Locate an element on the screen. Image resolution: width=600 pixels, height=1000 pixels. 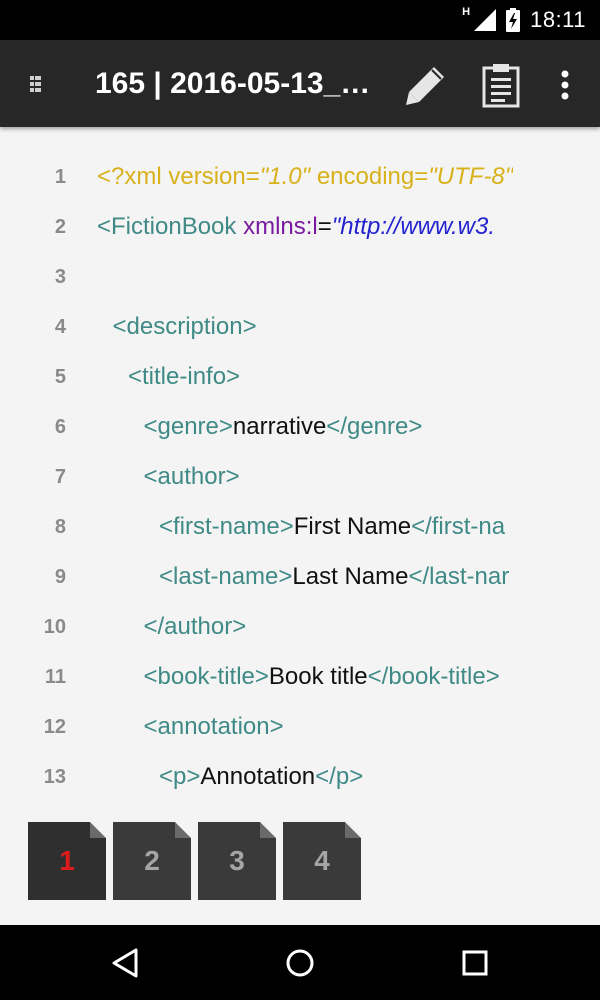
tab-label: 1 is located at coordinates (67, 860).